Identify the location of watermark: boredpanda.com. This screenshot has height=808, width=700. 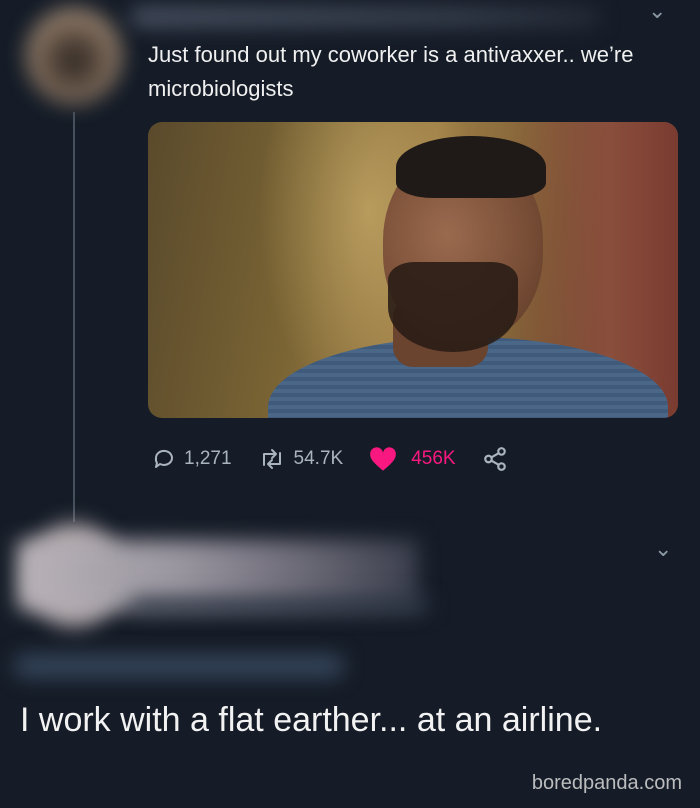
(606, 783).